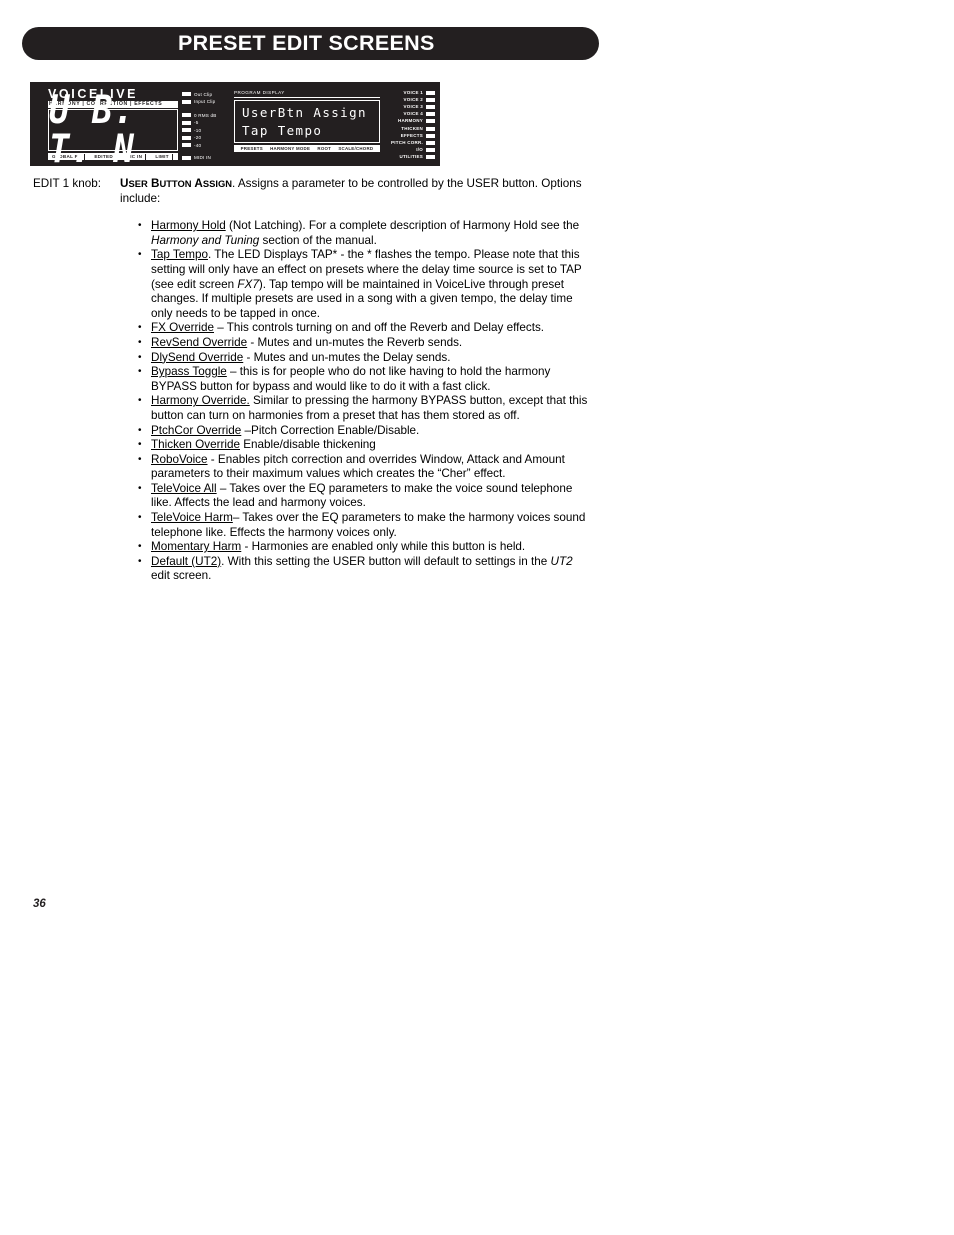 The width and height of the screenshot is (954, 1235). Describe the element at coordinates (208, 145) in the screenshot. I see `meter-row-minus40: -40` at that location.